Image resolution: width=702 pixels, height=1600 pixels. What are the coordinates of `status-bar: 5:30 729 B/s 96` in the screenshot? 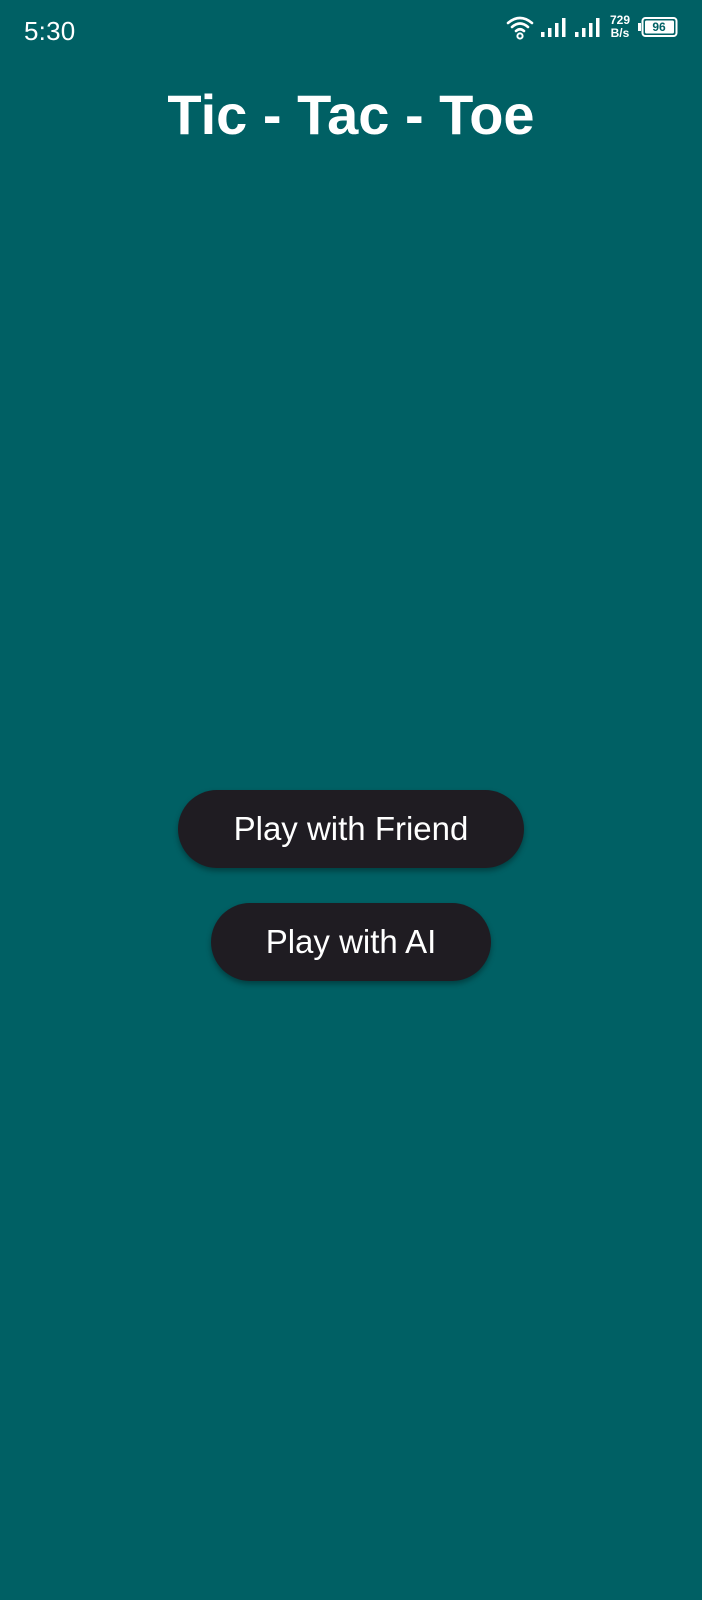 It's located at (351, 33).